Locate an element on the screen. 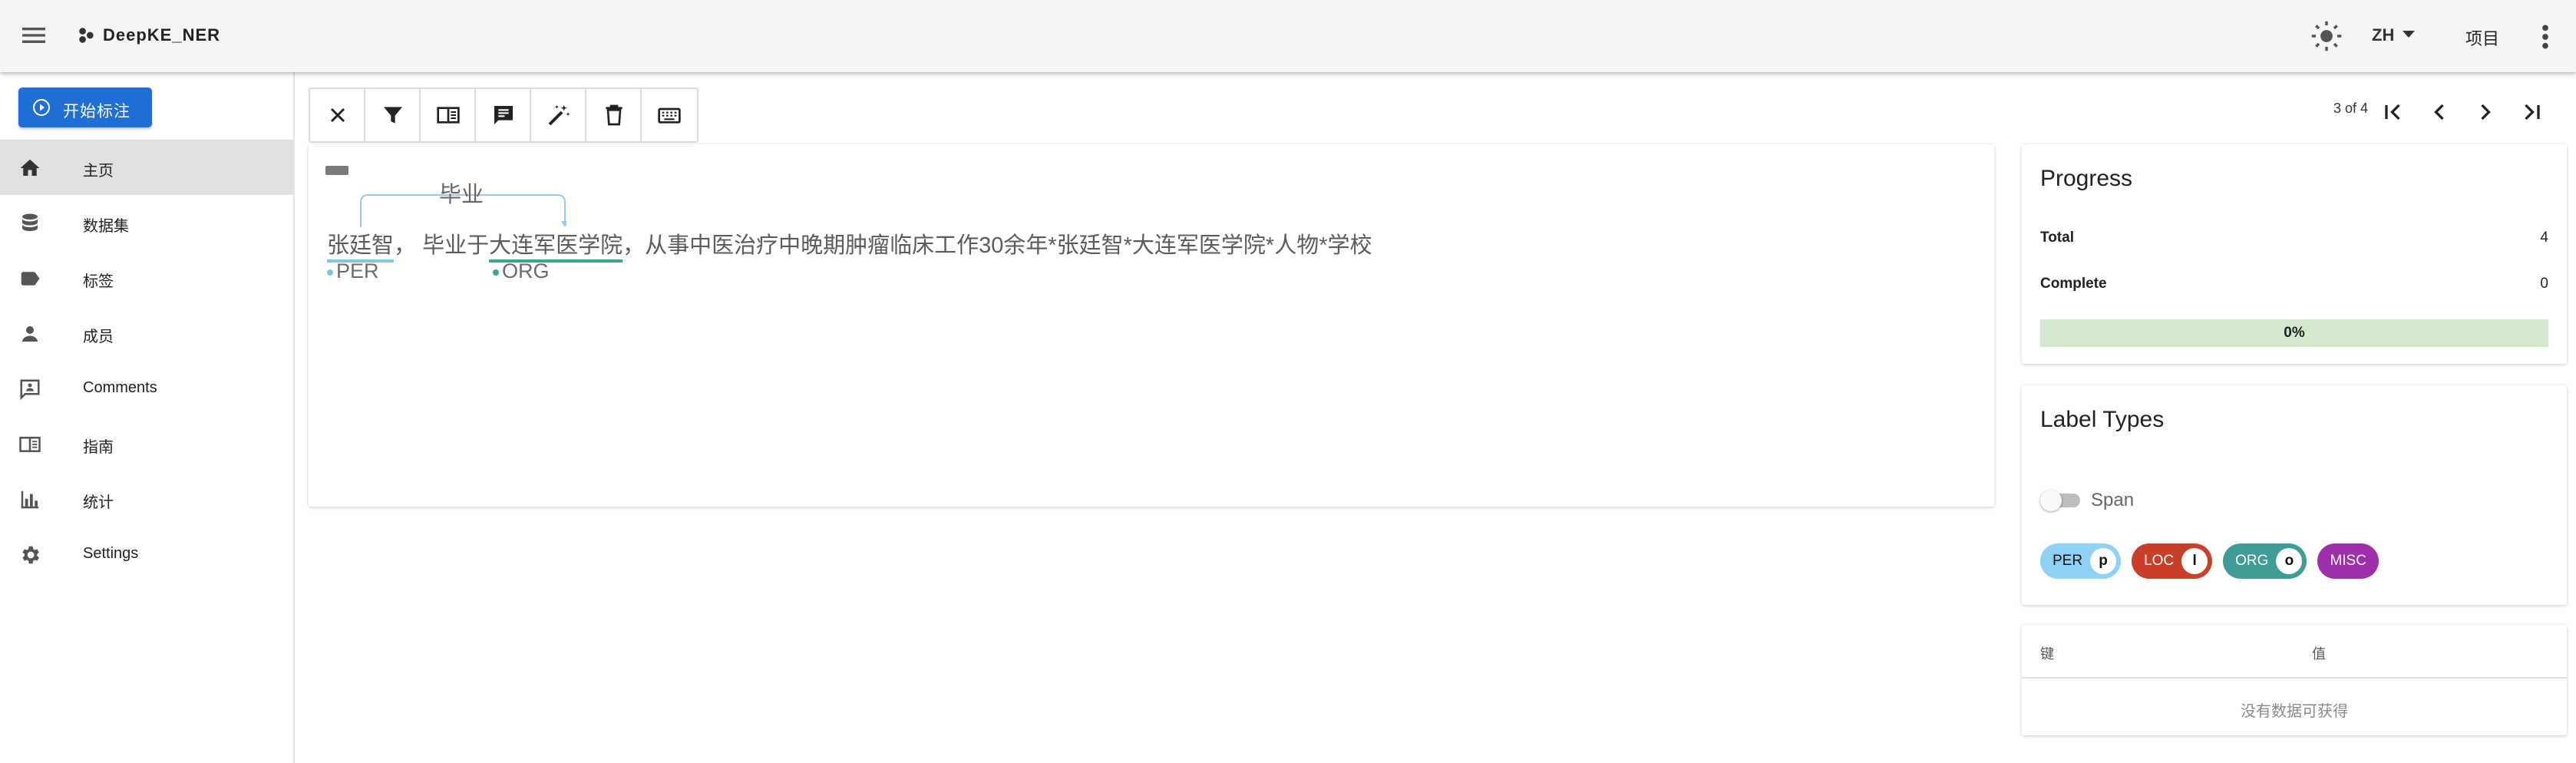 The width and height of the screenshot is (2576, 763). next-page-icon is located at coordinates (2485, 112).